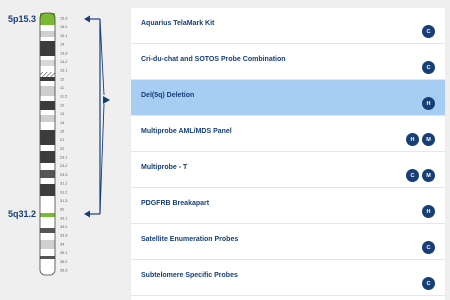  I want to click on band-tick-label: 15, so click(62, 131).